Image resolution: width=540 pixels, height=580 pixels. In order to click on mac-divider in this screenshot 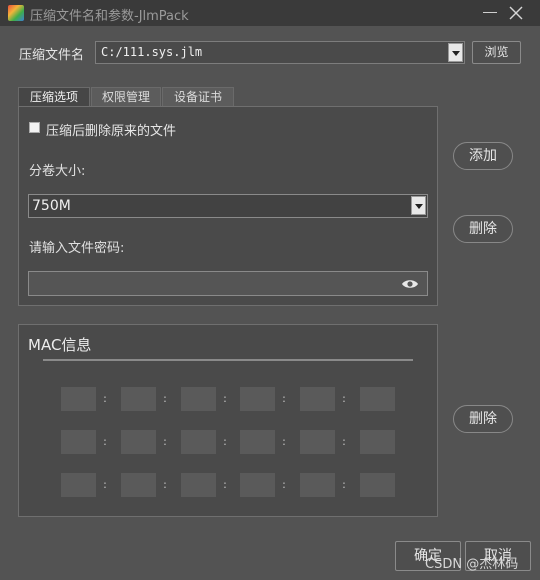, I will do `click(228, 360)`.